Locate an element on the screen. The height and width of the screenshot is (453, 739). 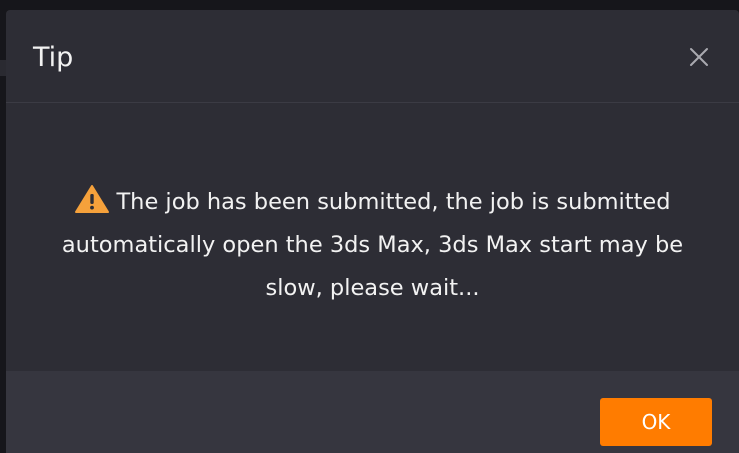
close-icon is located at coordinates (699, 57).